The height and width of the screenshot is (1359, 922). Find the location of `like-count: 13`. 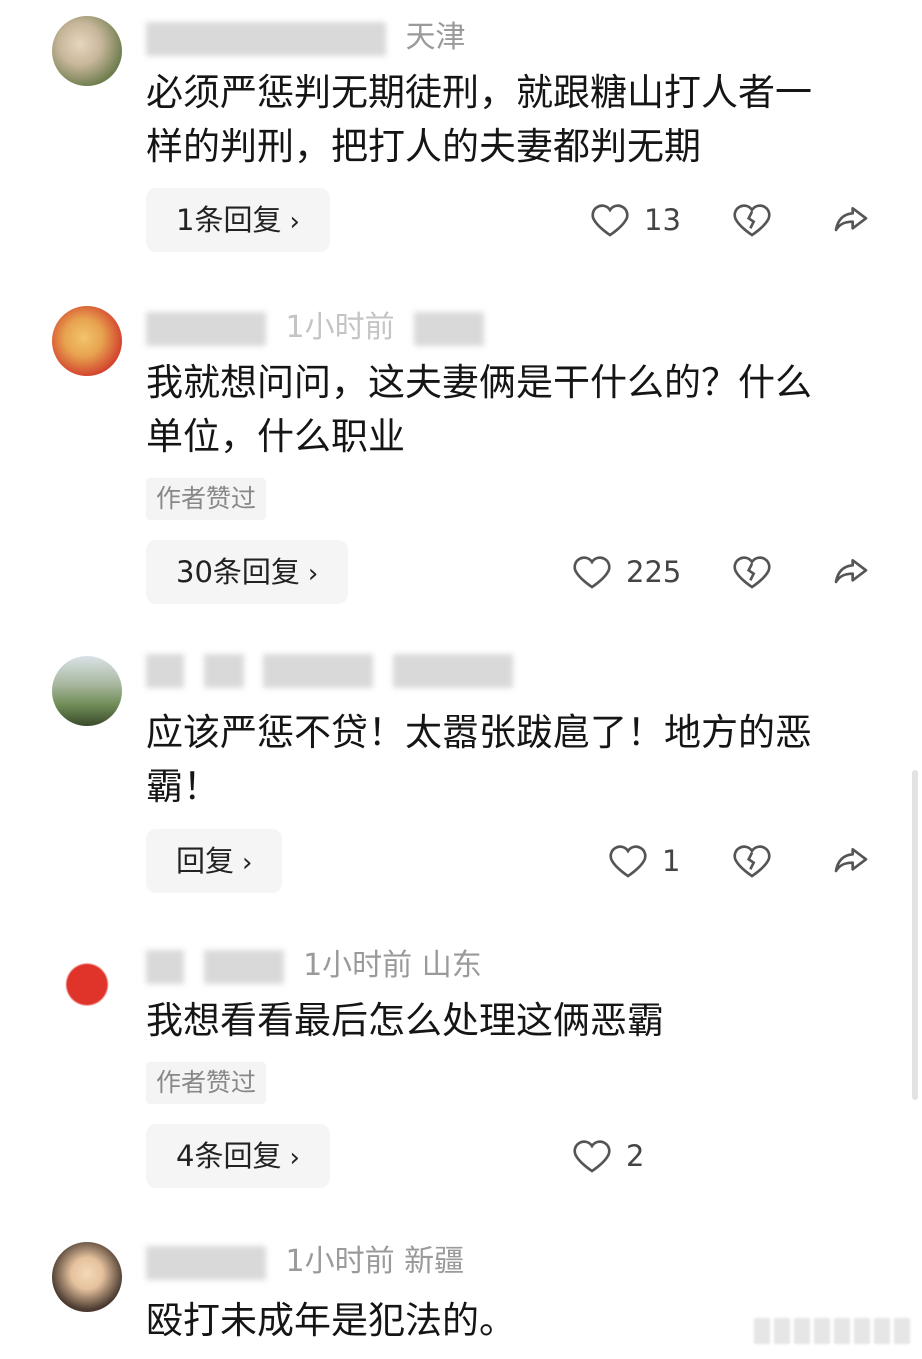

like-count: 13 is located at coordinates (662, 220).